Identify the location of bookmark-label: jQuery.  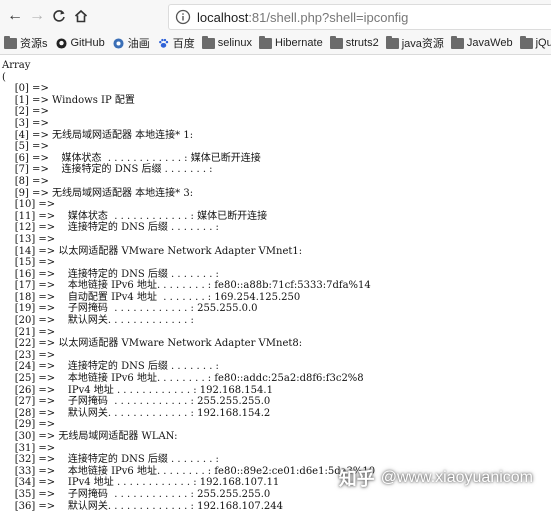
(543, 43).